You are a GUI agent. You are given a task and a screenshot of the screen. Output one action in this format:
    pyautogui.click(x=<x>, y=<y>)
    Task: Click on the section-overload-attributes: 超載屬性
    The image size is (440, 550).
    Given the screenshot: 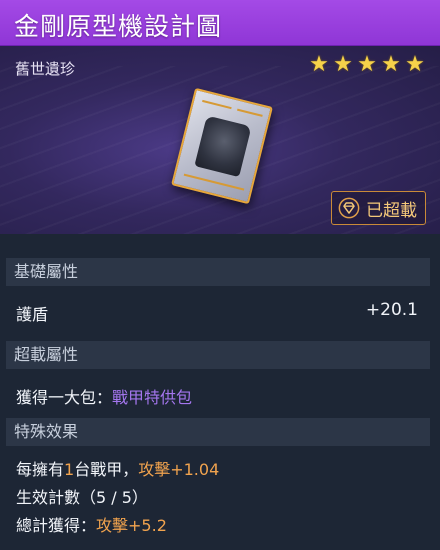 What is the action you would take?
    pyautogui.click(x=218, y=355)
    